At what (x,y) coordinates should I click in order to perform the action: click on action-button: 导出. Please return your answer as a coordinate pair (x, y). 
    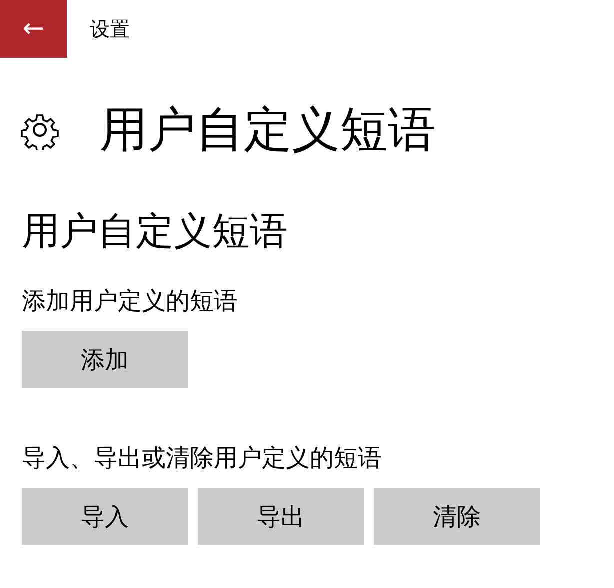
    Looking at the image, I should click on (281, 516).